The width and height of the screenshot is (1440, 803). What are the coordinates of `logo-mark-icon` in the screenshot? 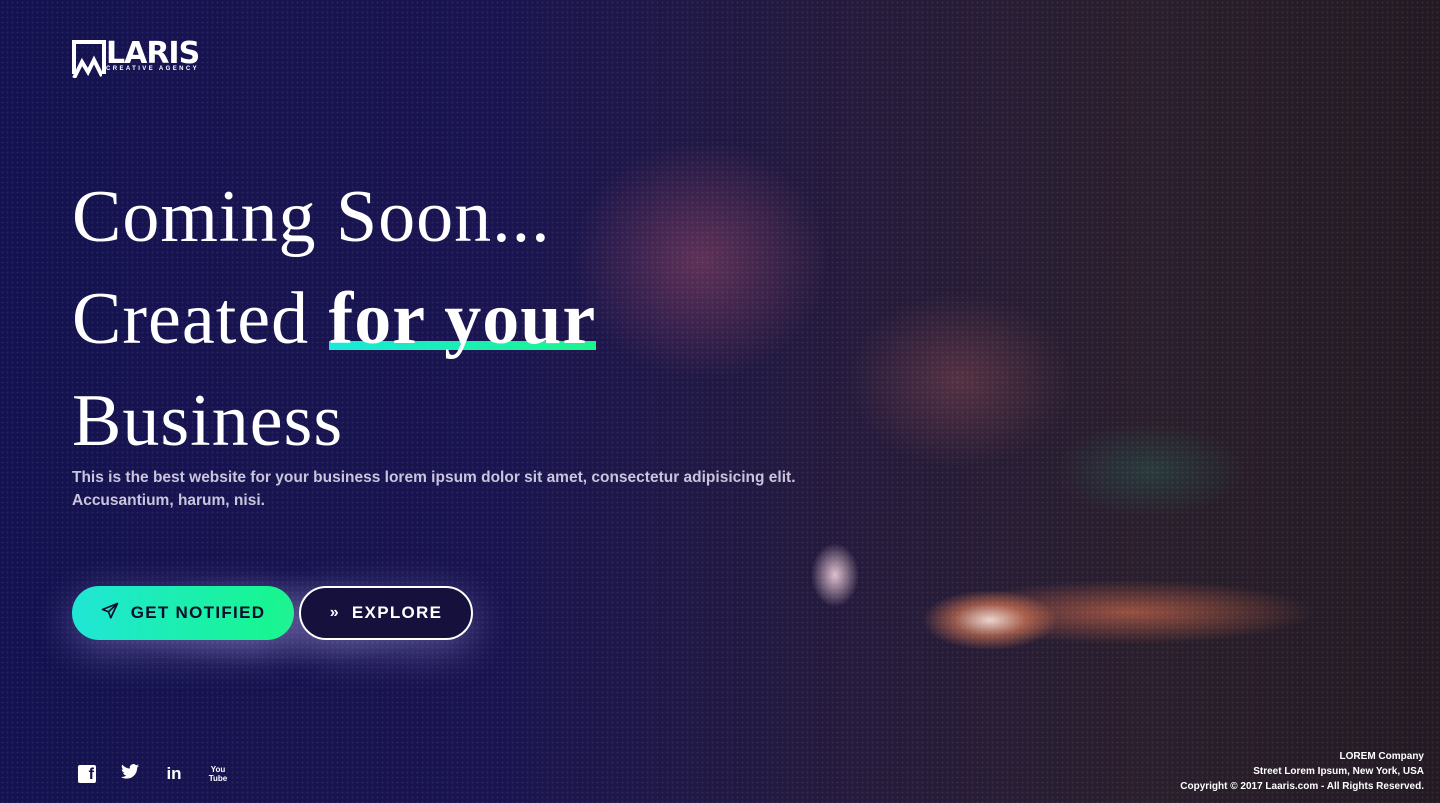 It's located at (89, 59).